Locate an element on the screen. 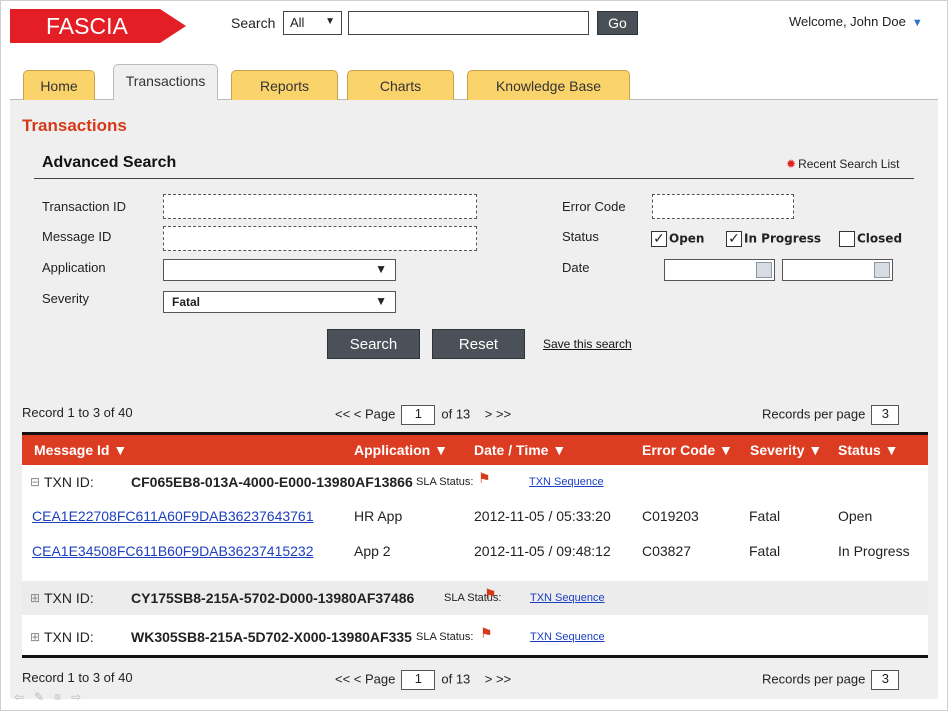 This screenshot has width=948, height=711. record-count: Record 1 to 3 of 40 is located at coordinates (77, 677).